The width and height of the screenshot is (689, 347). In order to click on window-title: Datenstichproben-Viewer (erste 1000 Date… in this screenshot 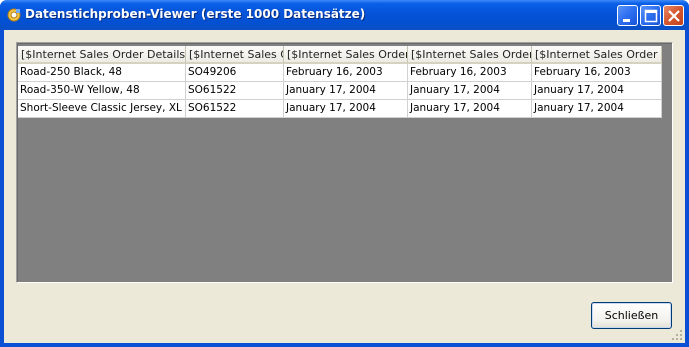, I will do `click(195, 14)`.